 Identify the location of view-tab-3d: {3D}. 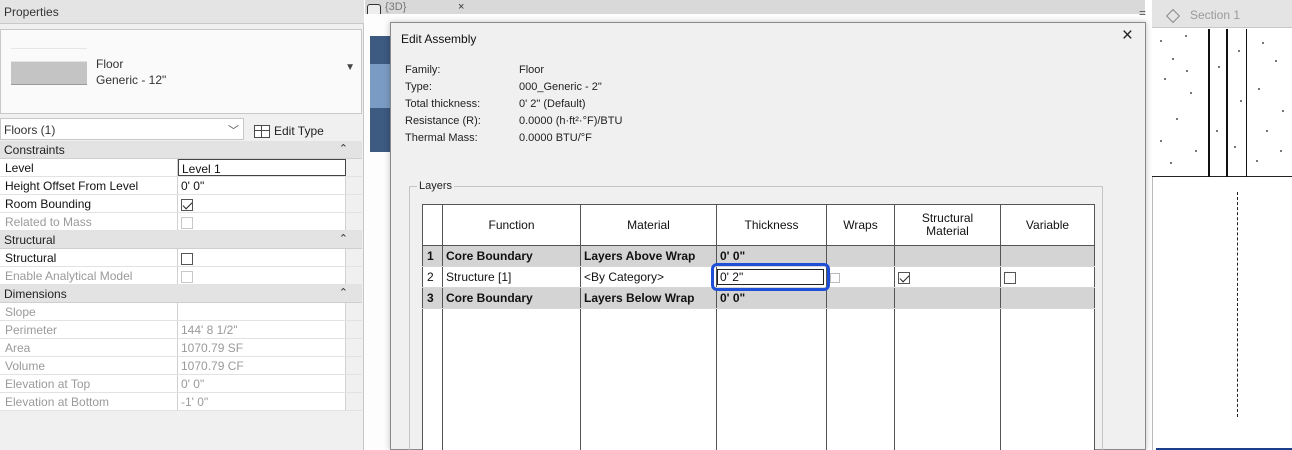
(395, 7).